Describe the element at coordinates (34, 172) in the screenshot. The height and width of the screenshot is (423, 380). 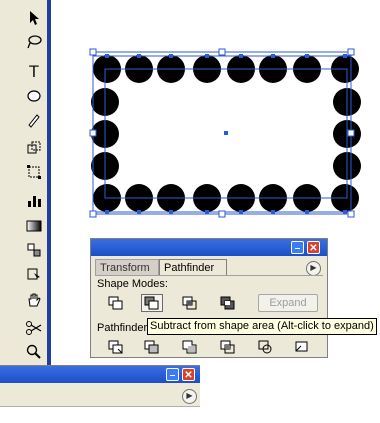
I see `free-transform-icon` at that location.